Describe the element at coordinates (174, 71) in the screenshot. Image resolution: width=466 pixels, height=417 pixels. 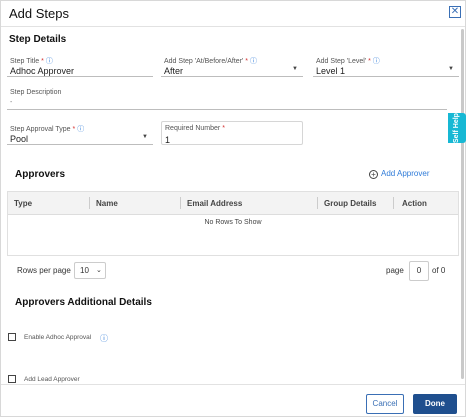
I see `add-step-position-value: After` at that location.